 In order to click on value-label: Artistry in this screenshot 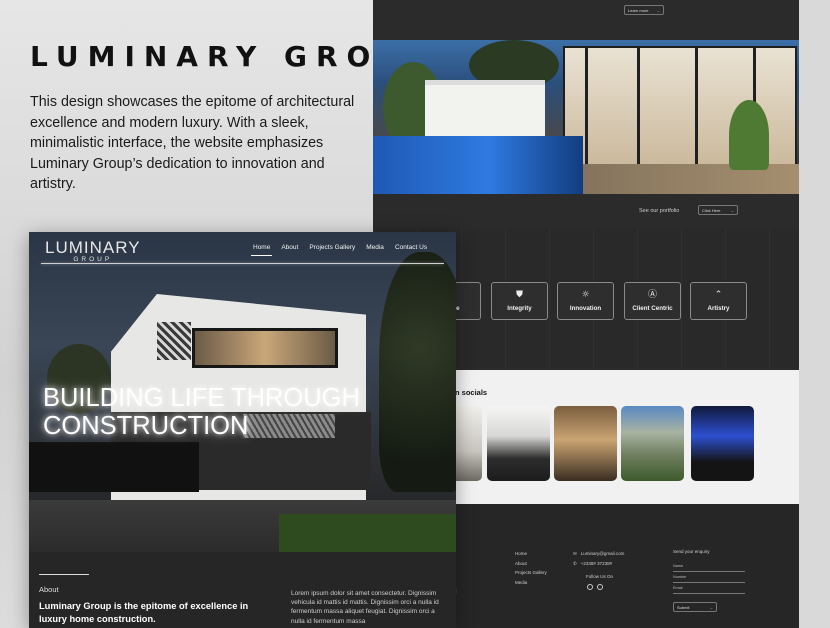, I will do `click(718, 308)`.